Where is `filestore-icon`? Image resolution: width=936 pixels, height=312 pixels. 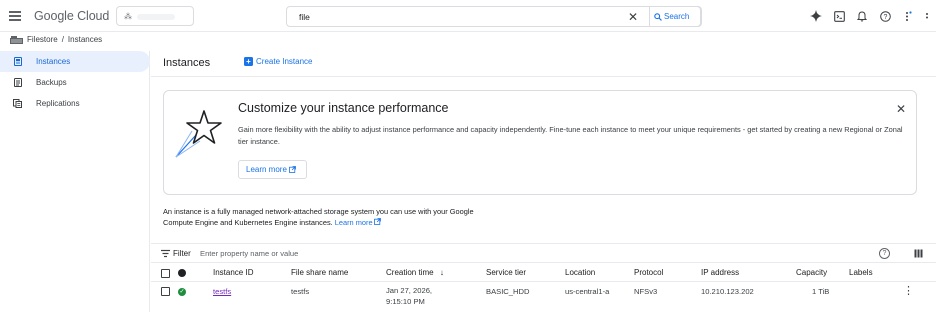
filestore-icon is located at coordinates (16, 39).